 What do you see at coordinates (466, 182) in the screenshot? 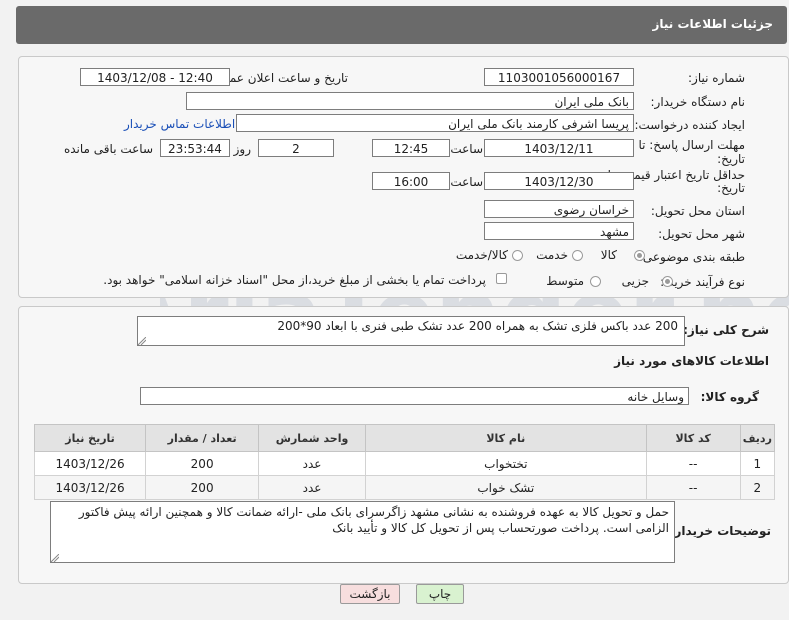
I see `price-time-label: ساعت` at bounding box center [466, 182].